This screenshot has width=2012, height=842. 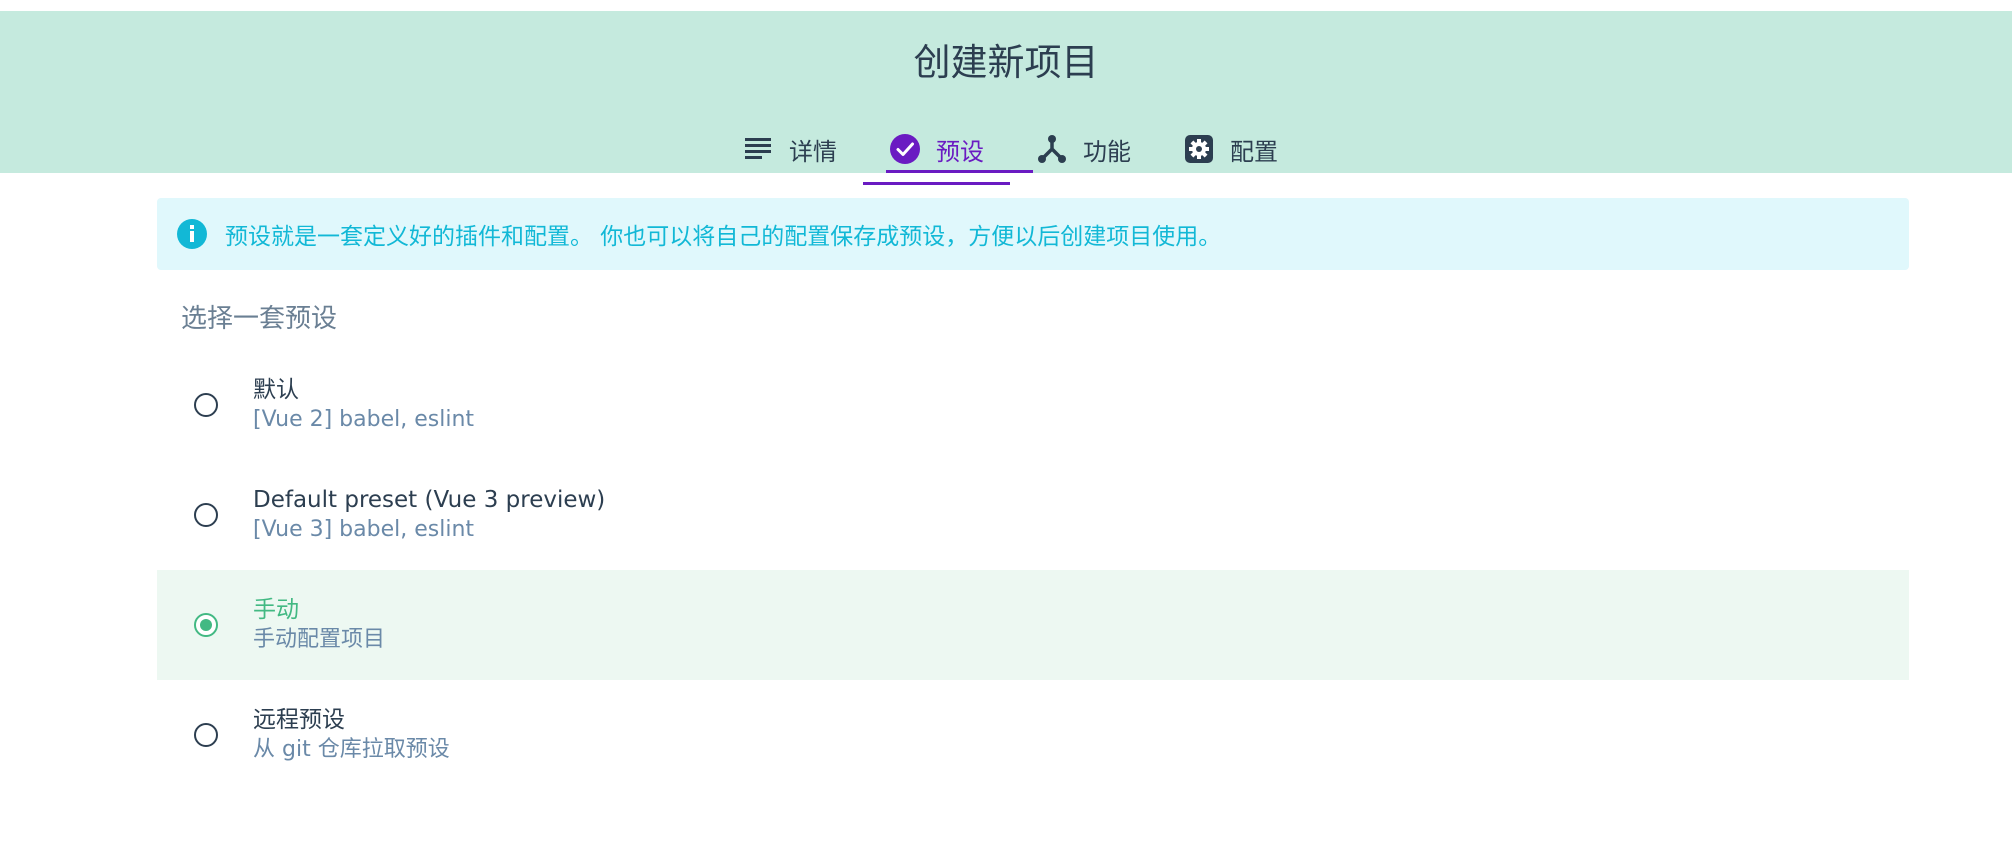 I want to click on tab-config: 配置, so click(x=1230, y=149).